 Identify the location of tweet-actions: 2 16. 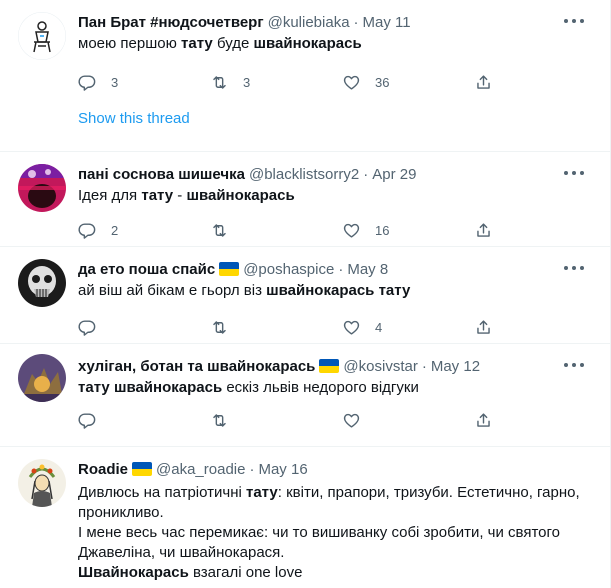
(298, 230).